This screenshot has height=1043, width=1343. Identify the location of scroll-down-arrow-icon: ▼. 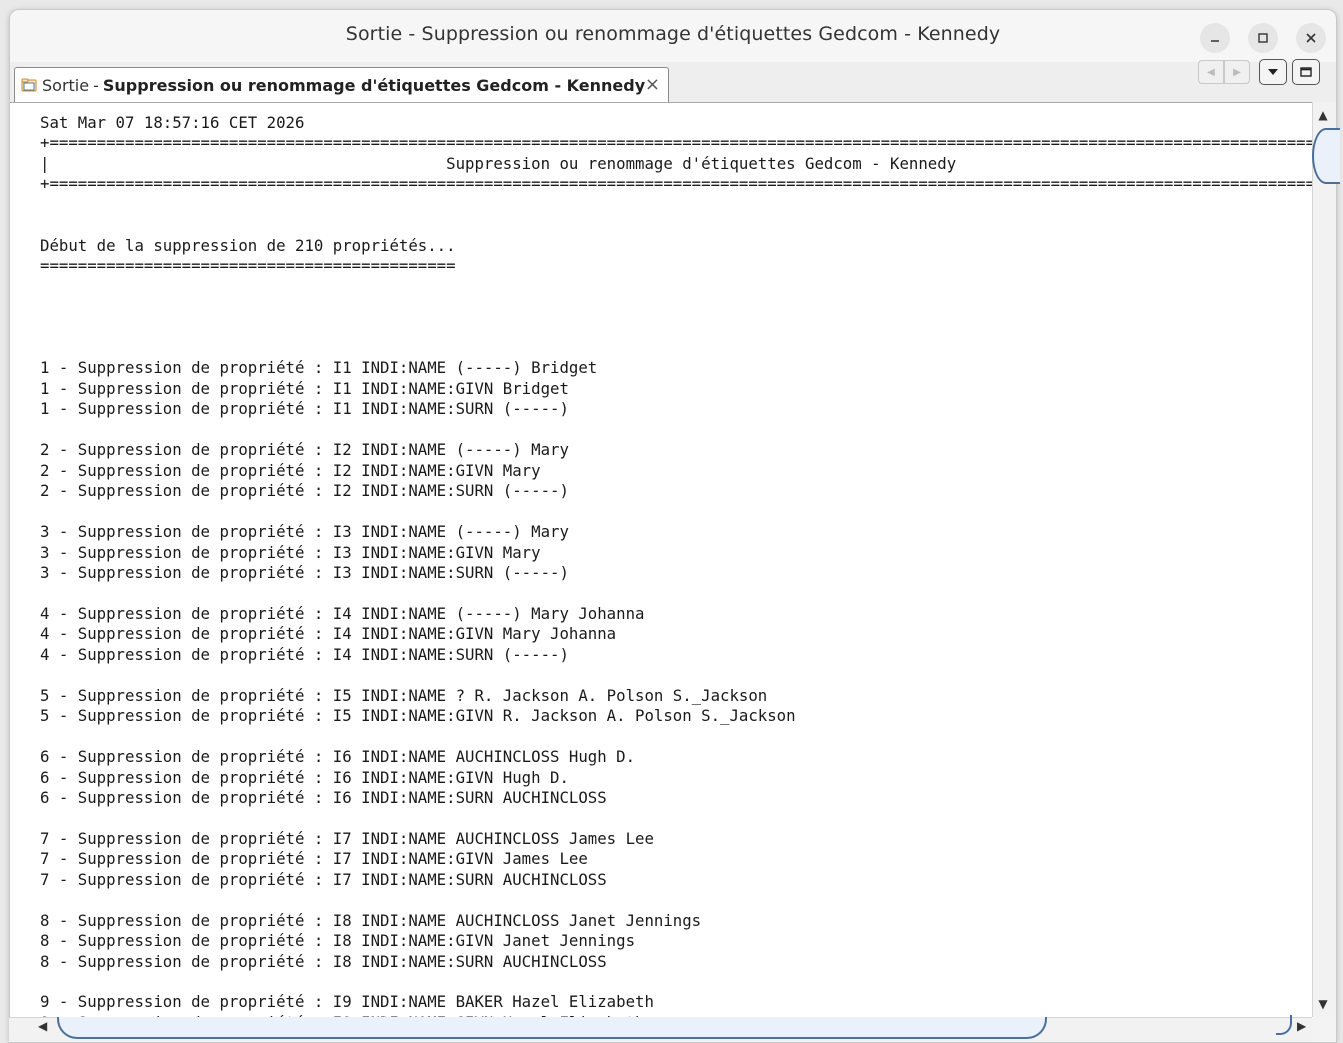
(1323, 1004).